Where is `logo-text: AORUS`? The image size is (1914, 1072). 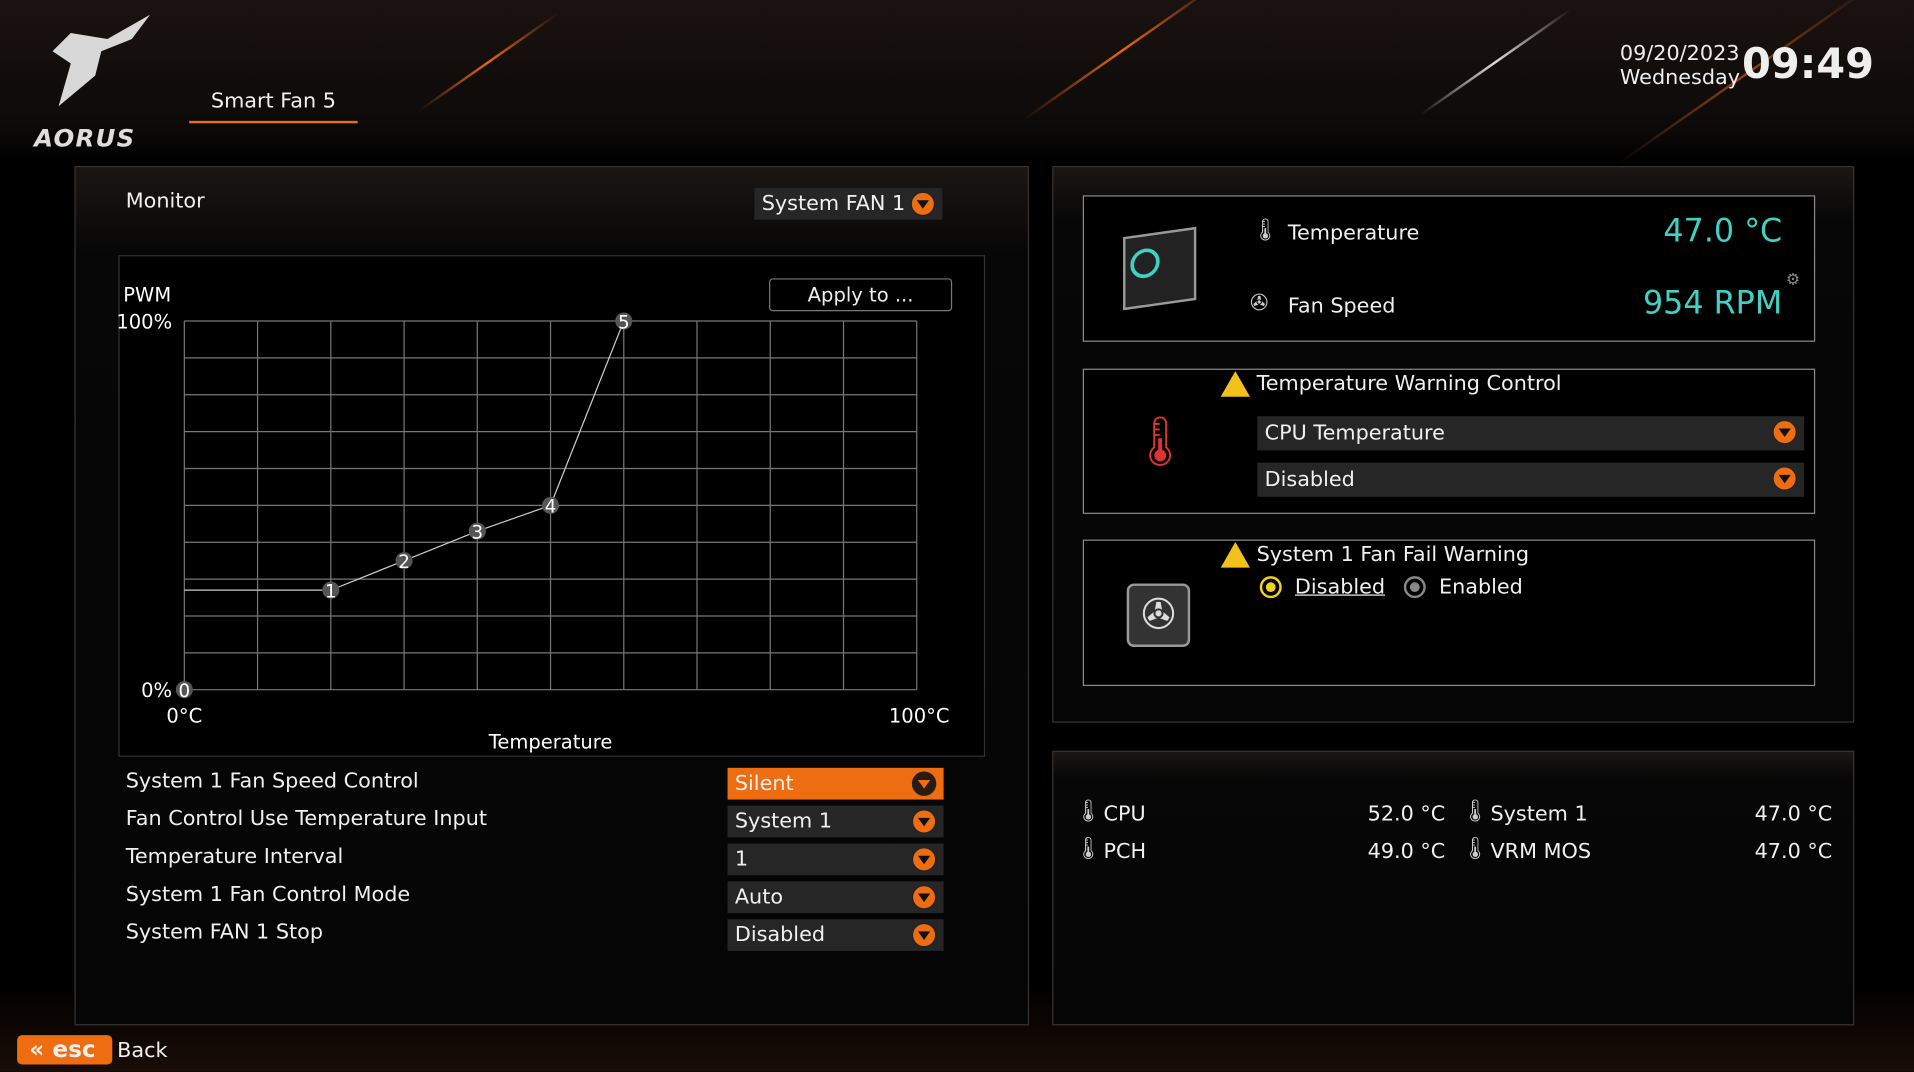 logo-text: AORUS is located at coordinates (85, 138).